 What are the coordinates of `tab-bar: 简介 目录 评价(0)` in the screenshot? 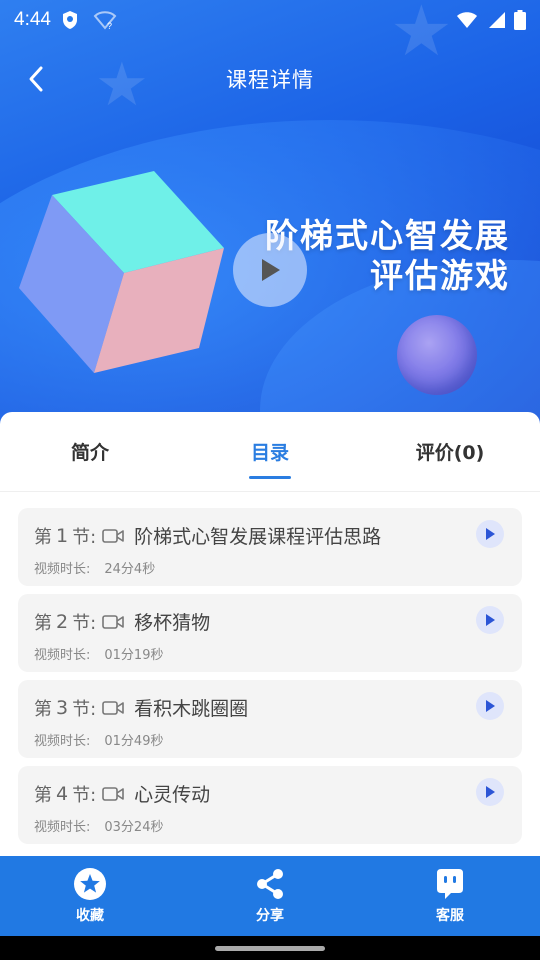 It's located at (270, 452).